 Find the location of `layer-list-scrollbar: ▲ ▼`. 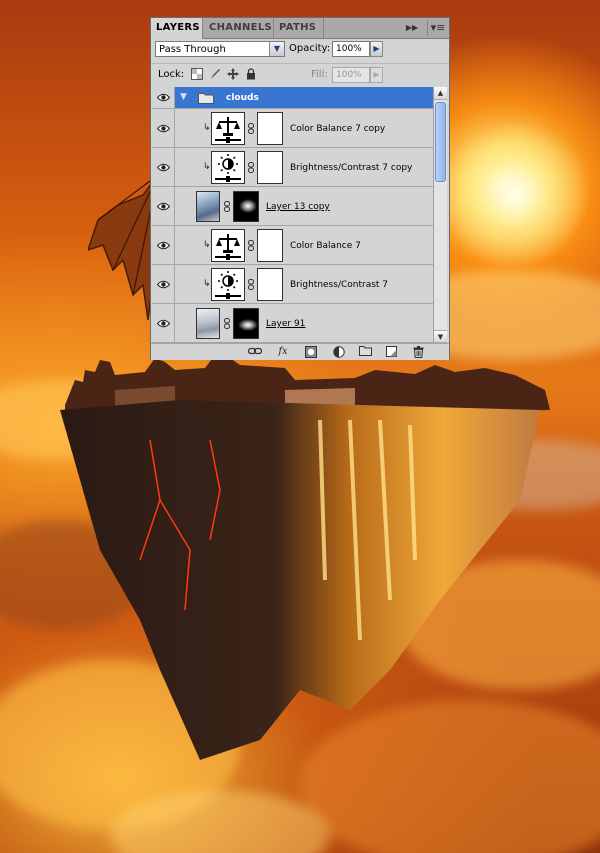

layer-list-scrollbar: ▲ ▼ is located at coordinates (440, 215).